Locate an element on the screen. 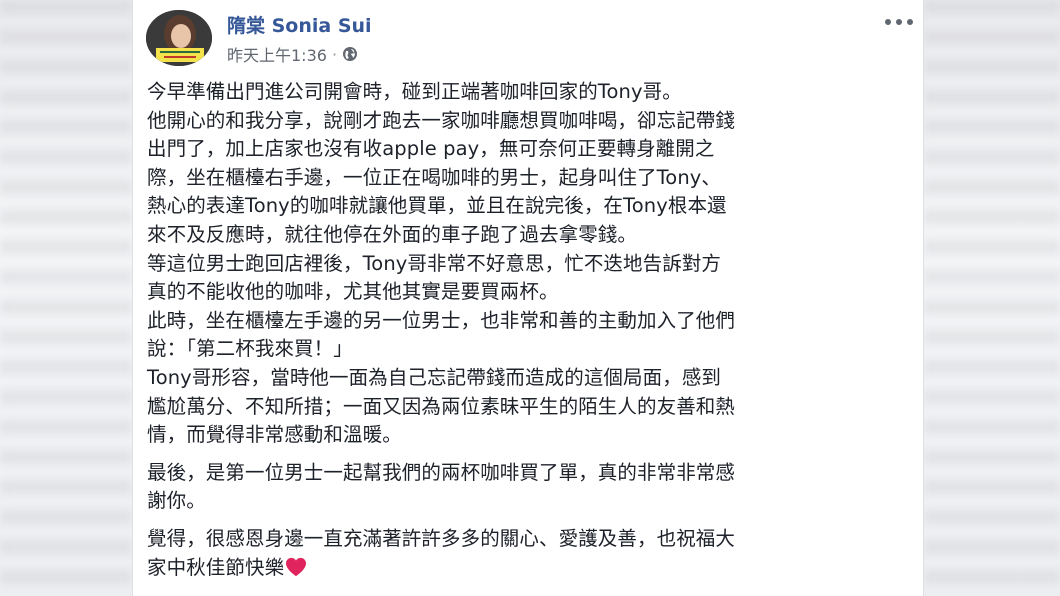 The image size is (1060, 596). post-line: 出門了，加上店家也沒有收apple pay，無可奈何正要轉身離開之 is located at coordinates (431, 149).